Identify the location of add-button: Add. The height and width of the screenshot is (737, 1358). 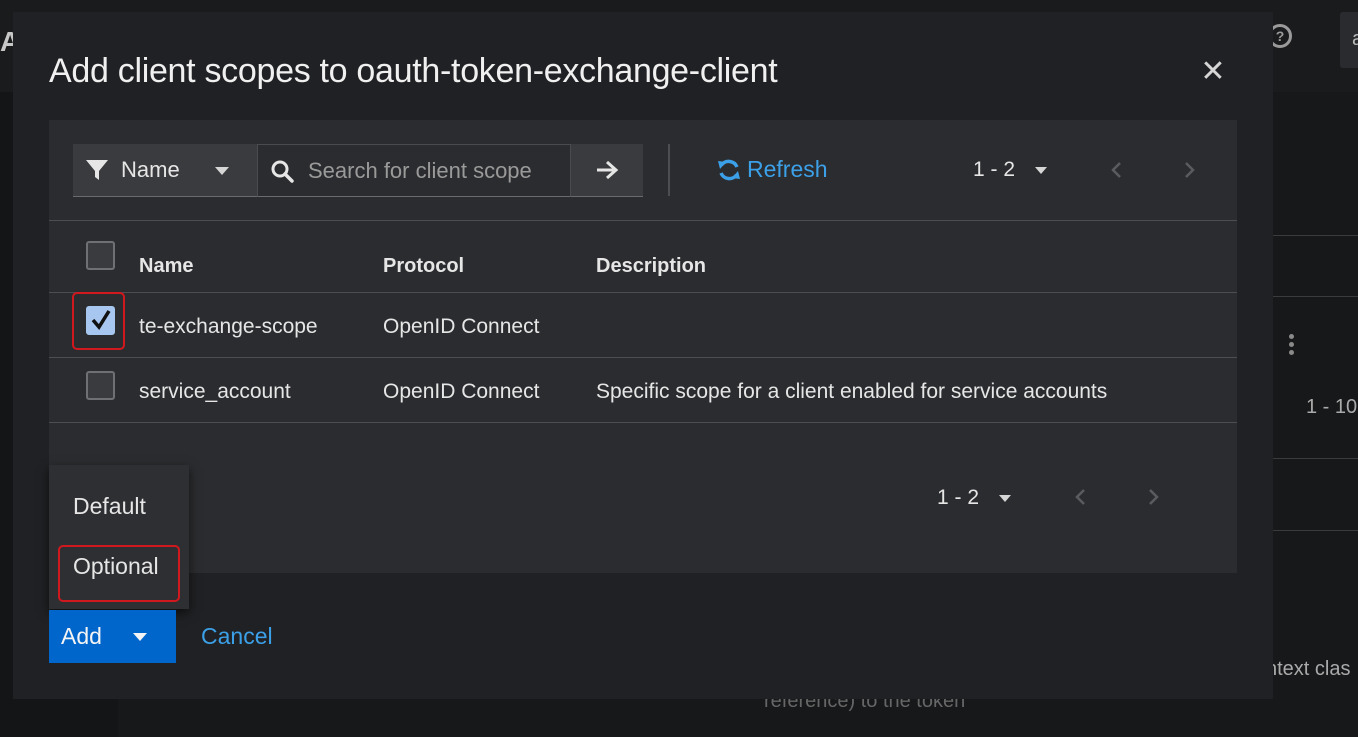
(112, 636).